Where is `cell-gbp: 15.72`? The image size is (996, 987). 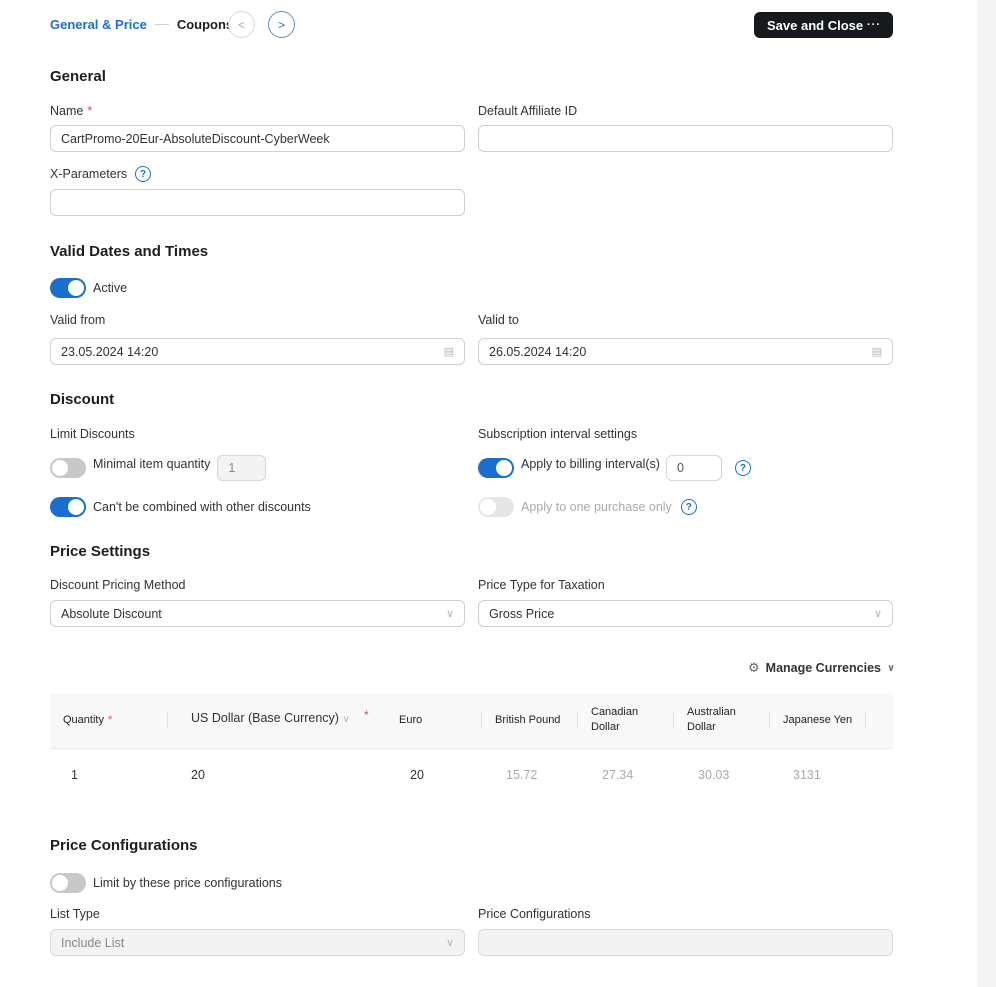 cell-gbp: 15.72 is located at coordinates (522, 775).